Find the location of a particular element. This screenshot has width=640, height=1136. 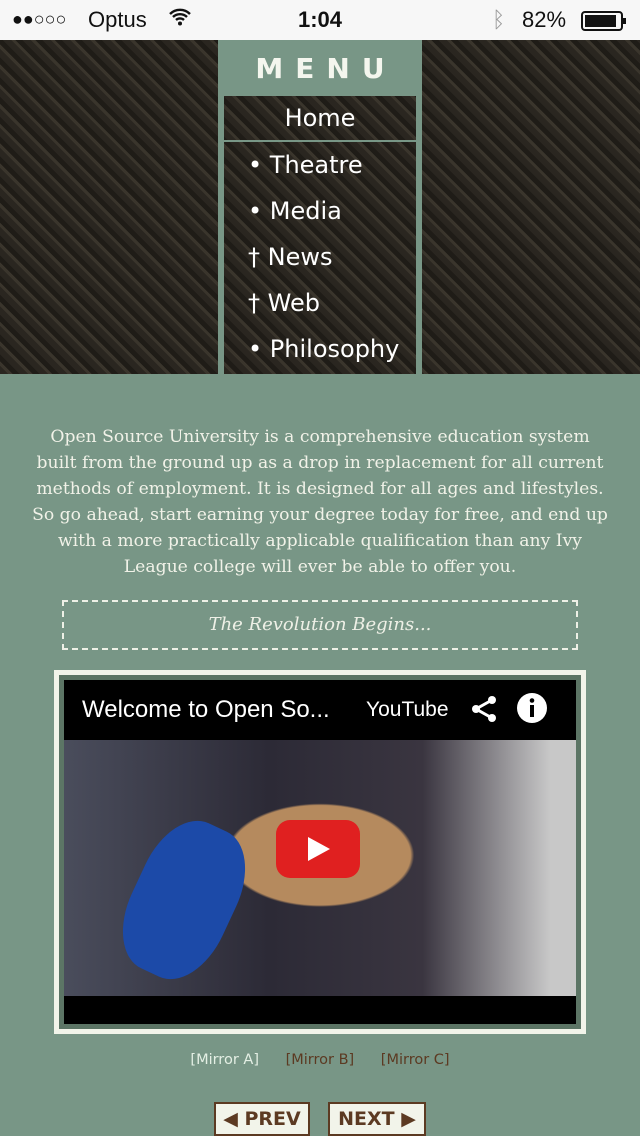

menu-item-label: Web is located at coordinates (293, 303).